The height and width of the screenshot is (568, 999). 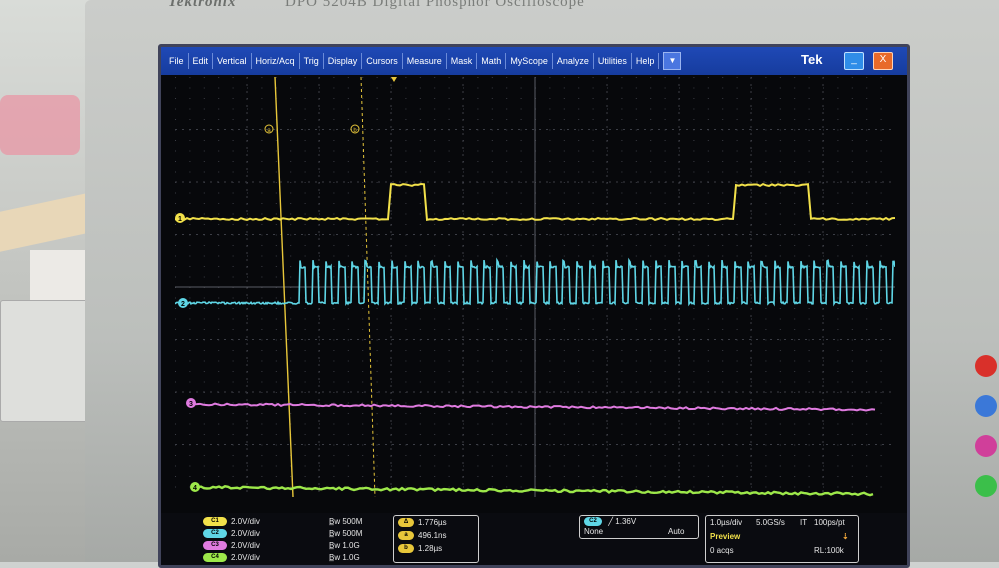 What do you see at coordinates (382, 61) in the screenshot?
I see `menu-cursors: Cursors` at bounding box center [382, 61].